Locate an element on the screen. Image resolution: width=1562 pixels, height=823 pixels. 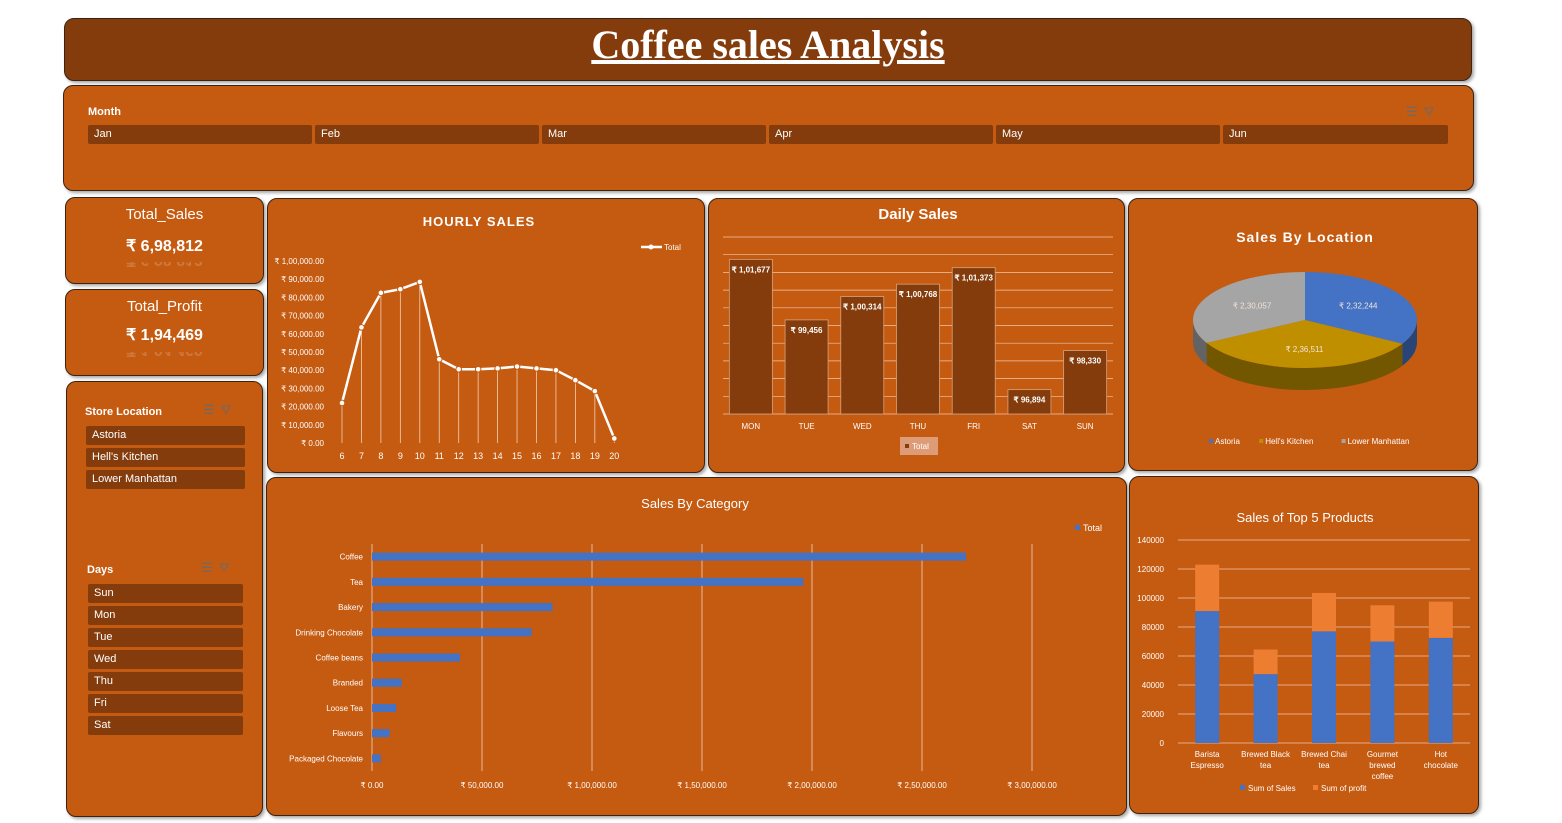
x-tick-label: Gourmet brewed coffee is located at coordinates (1383, 765).